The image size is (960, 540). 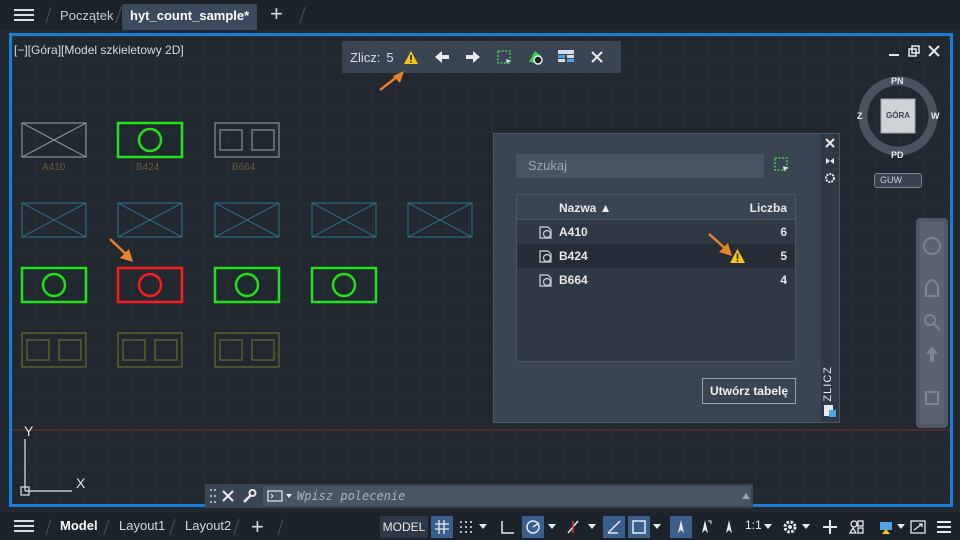 What do you see at coordinates (228, 496) in the screenshot?
I see `close-icon` at bounding box center [228, 496].